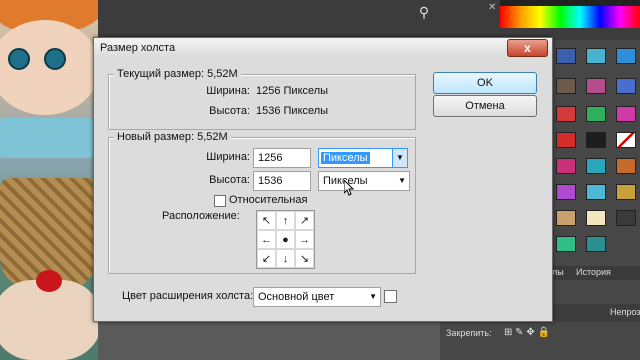  I want to click on width-unit-select: Пикселы ▼, so click(363, 158).